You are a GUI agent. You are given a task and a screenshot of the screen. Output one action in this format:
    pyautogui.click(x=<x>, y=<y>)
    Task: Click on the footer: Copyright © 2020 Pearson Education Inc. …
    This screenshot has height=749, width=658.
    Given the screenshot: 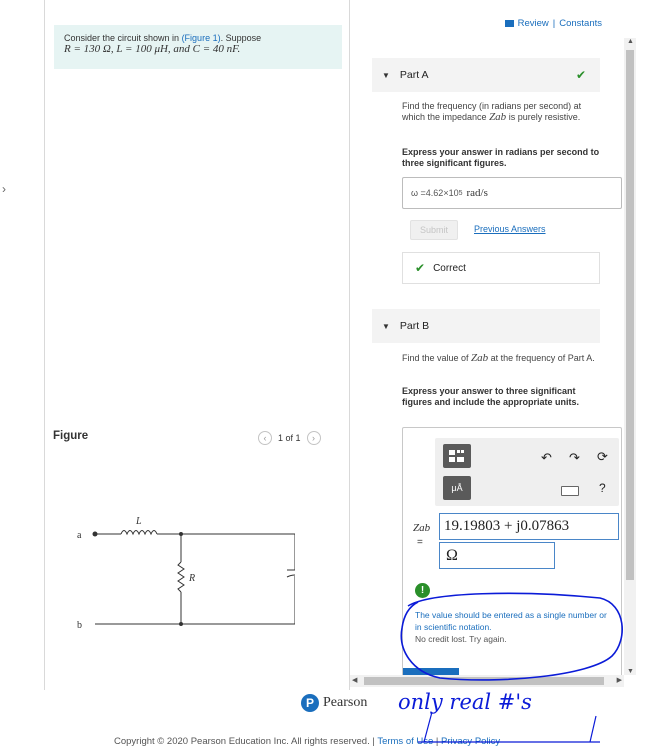 What is the action you would take?
    pyautogui.click(x=307, y=741)
    